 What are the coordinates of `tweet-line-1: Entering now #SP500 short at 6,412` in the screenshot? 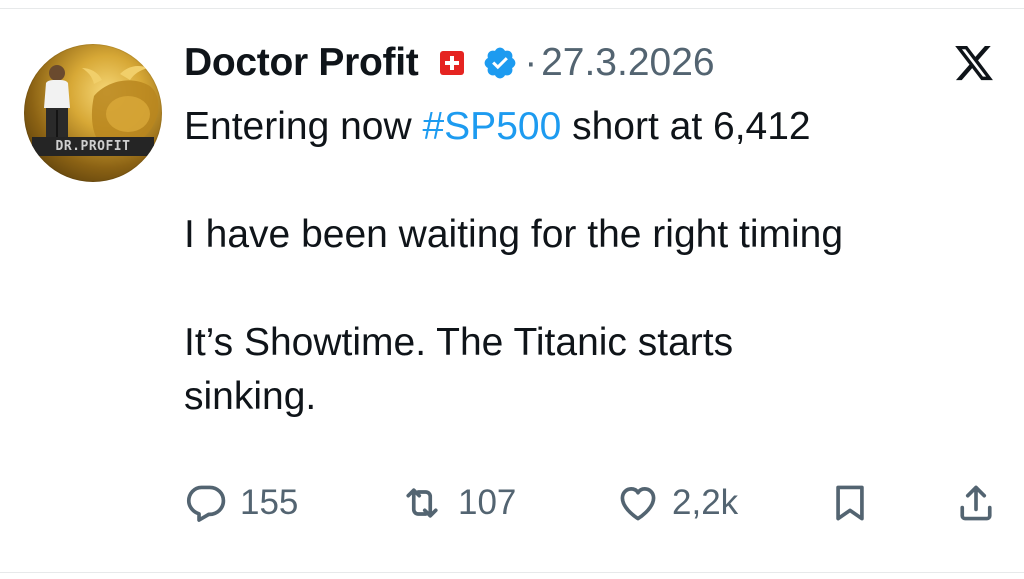 It's located at (589, 127).